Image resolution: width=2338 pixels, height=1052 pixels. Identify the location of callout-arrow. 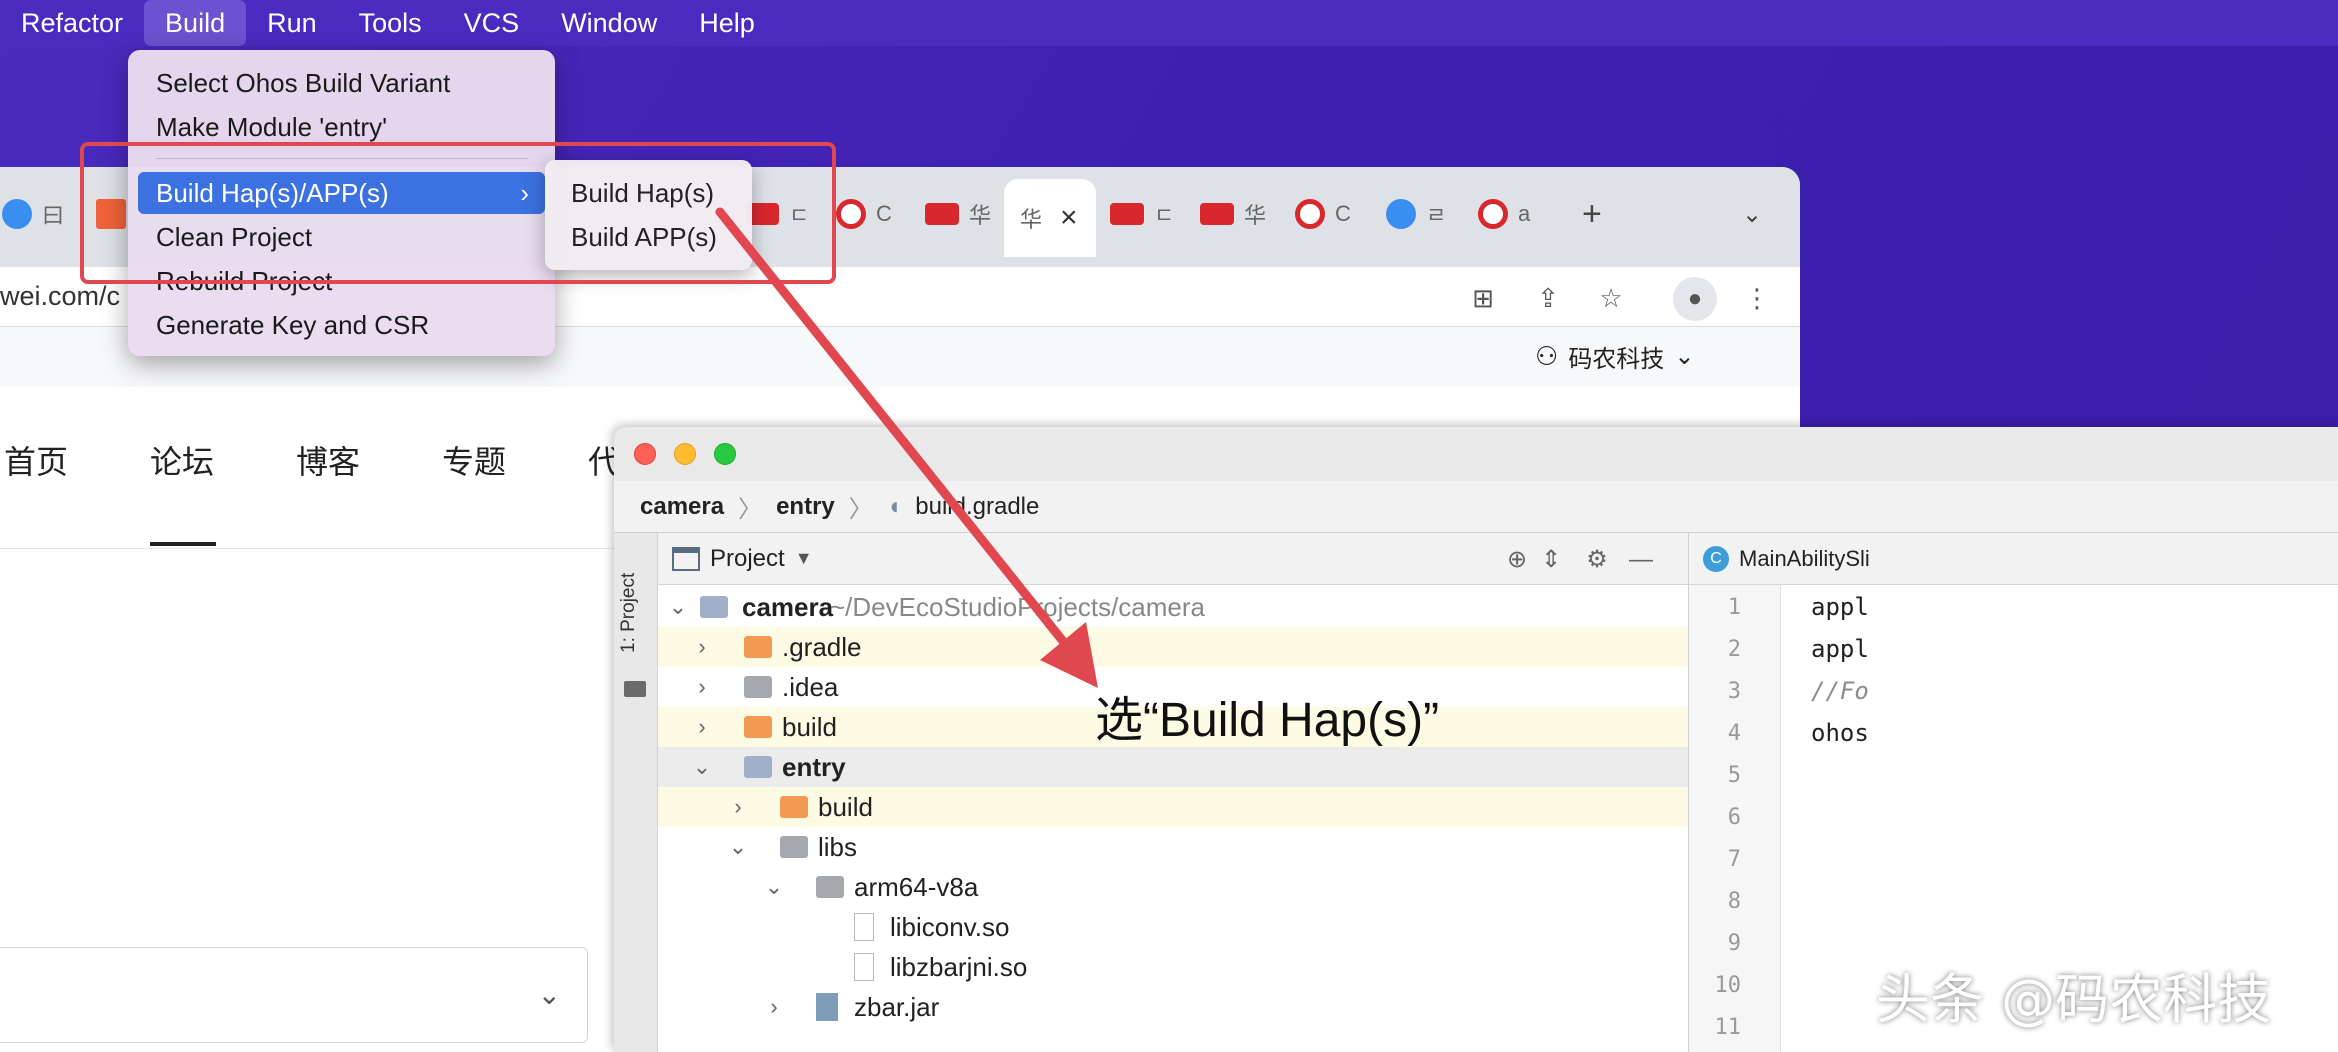
(906, 447).